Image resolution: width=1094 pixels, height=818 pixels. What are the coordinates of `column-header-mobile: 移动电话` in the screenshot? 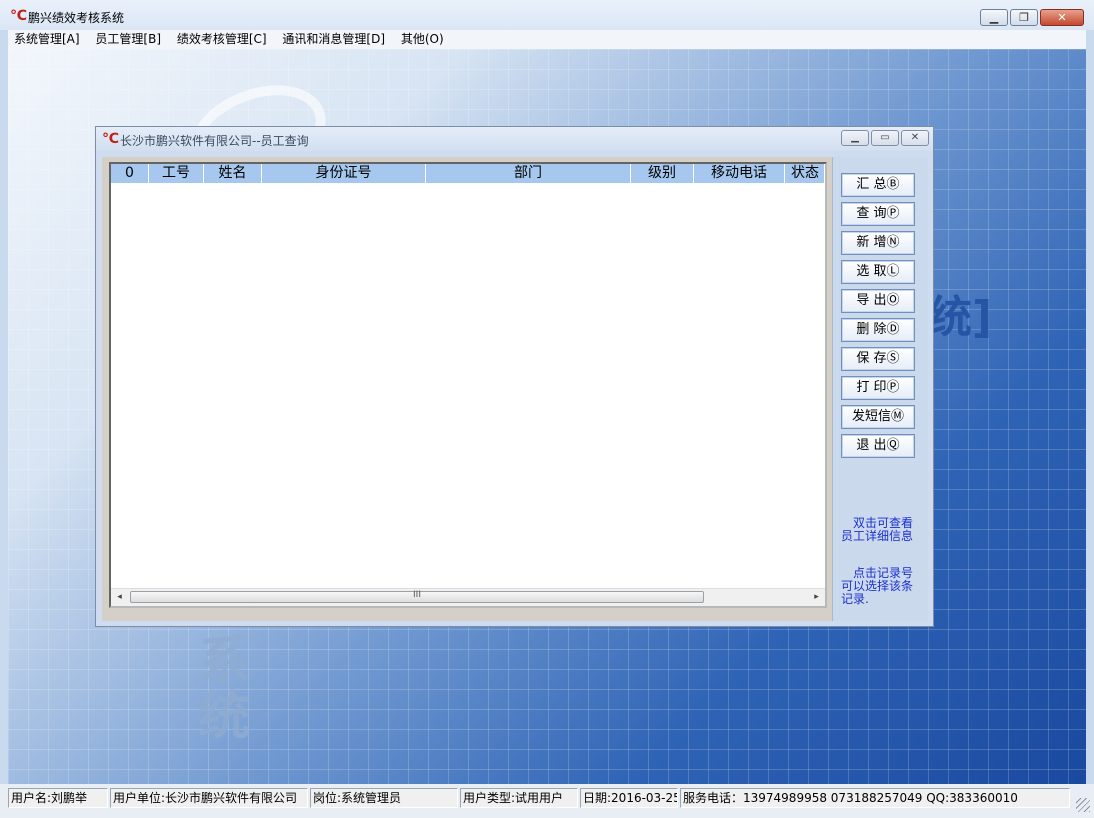 It's located at (739, 173).